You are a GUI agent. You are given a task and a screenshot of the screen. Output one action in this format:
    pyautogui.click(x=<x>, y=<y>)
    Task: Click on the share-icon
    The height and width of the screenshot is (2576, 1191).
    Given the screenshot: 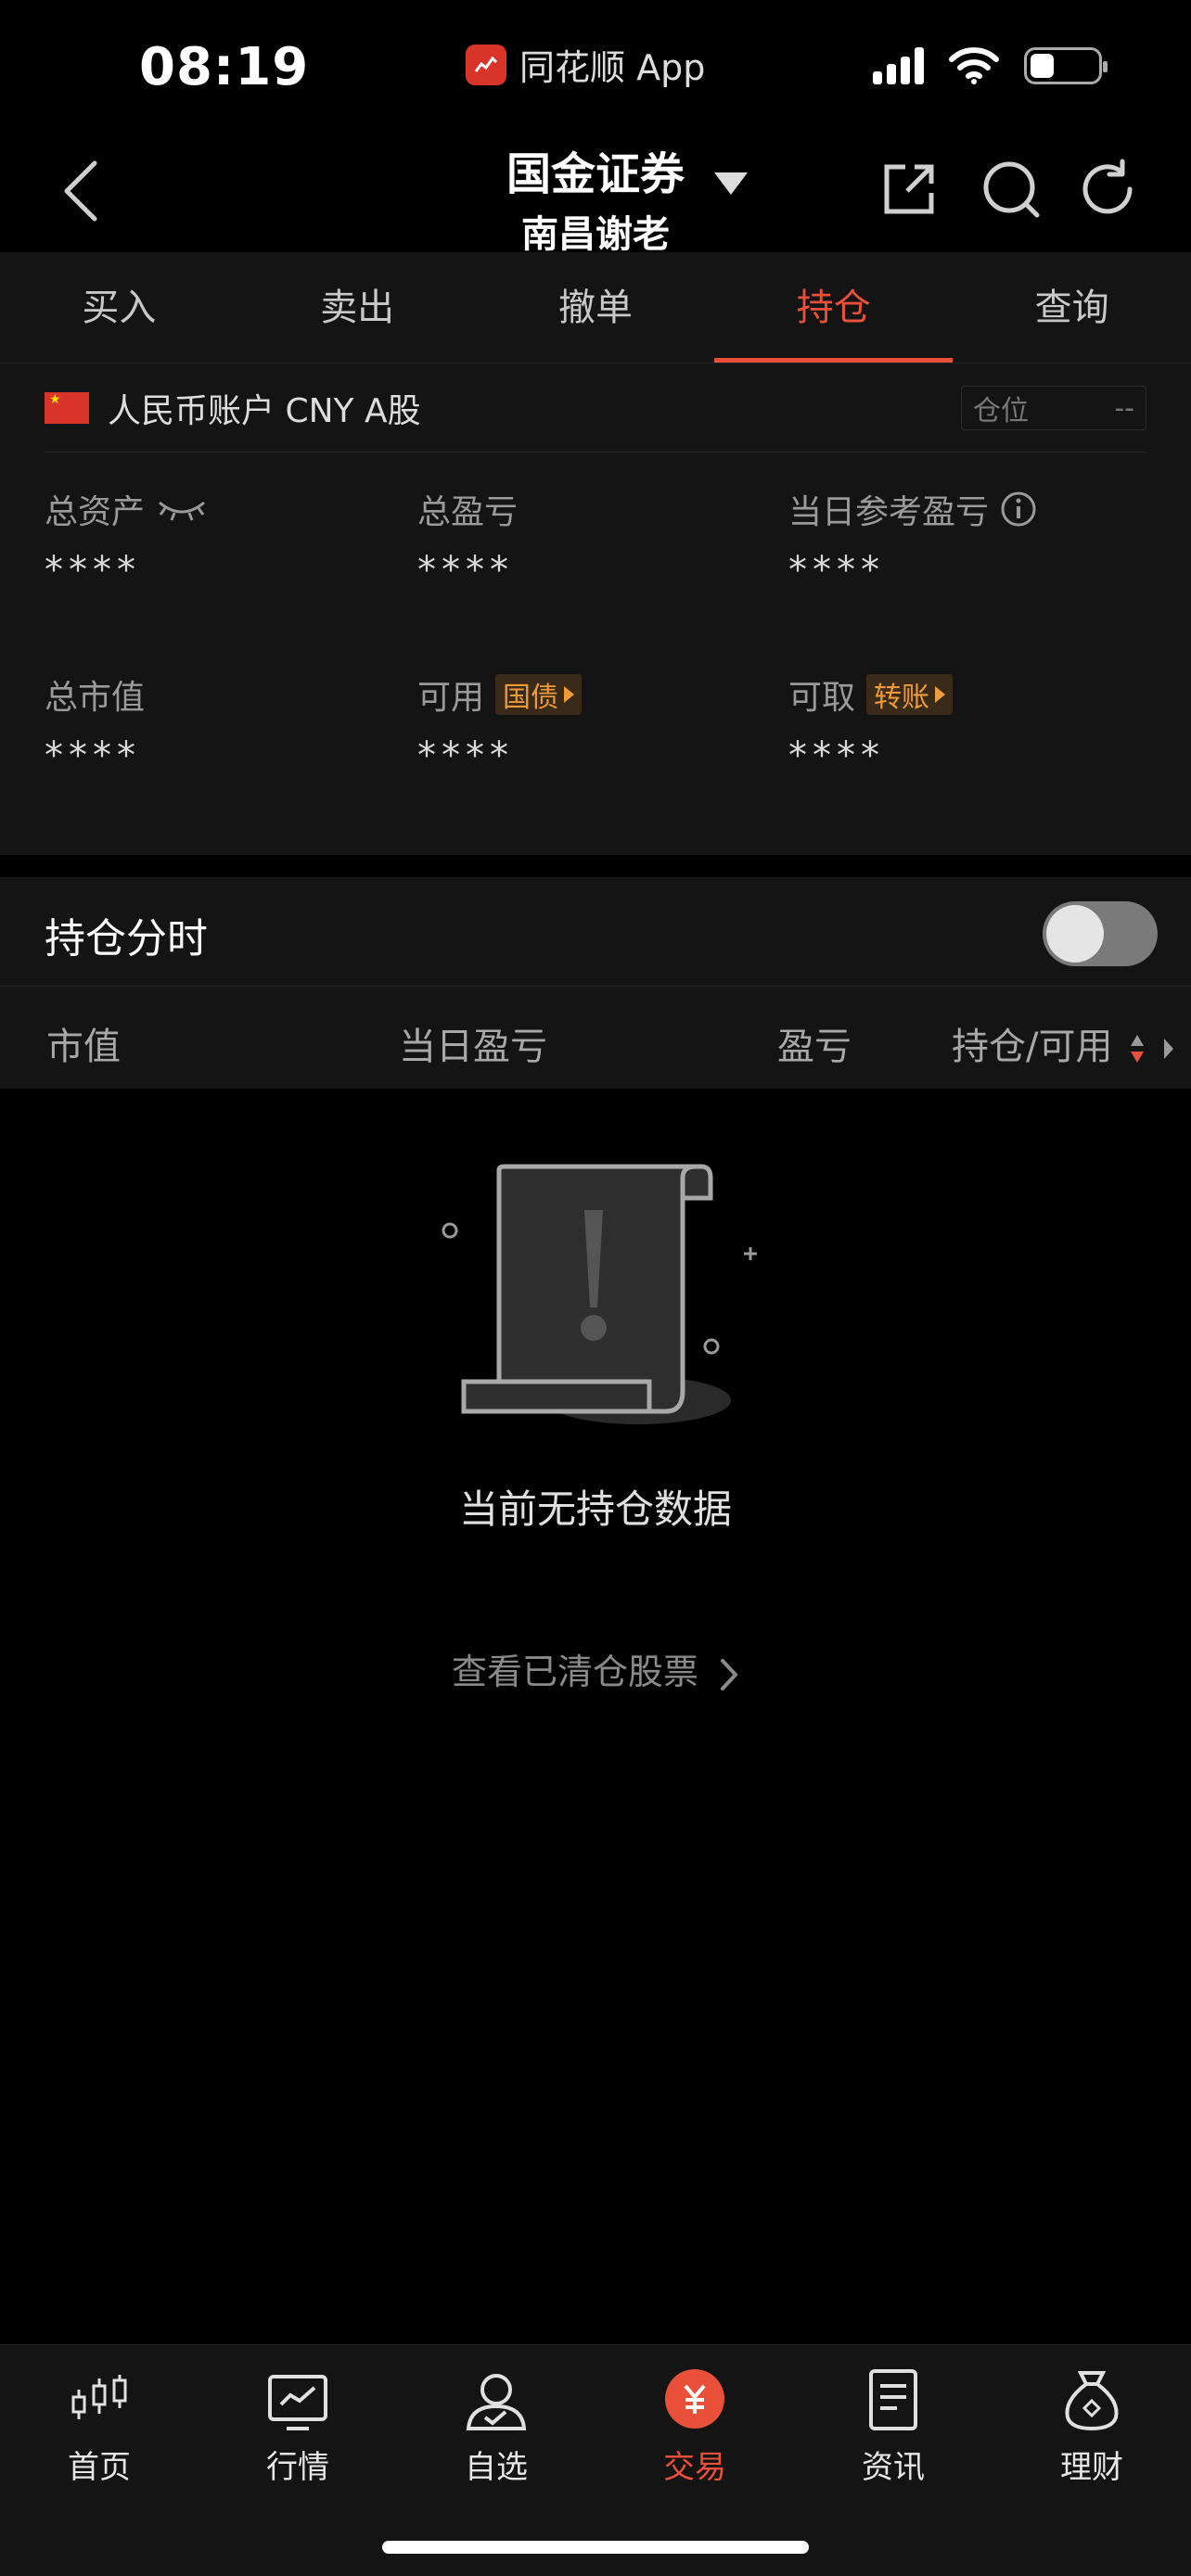 What is the action you would take?
    pyautogui.click(x=909, y=190)
    